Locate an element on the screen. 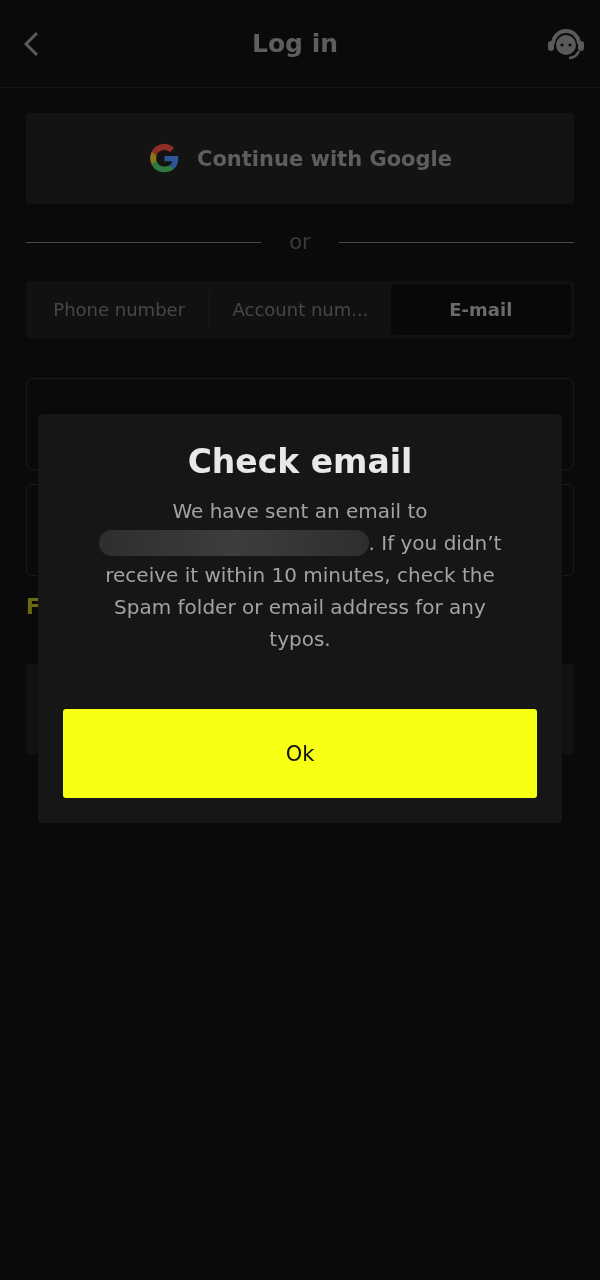 This screenshot has width=600, height=1280. dialog-message: We have sent an email to is located at coordinates (300, 511).